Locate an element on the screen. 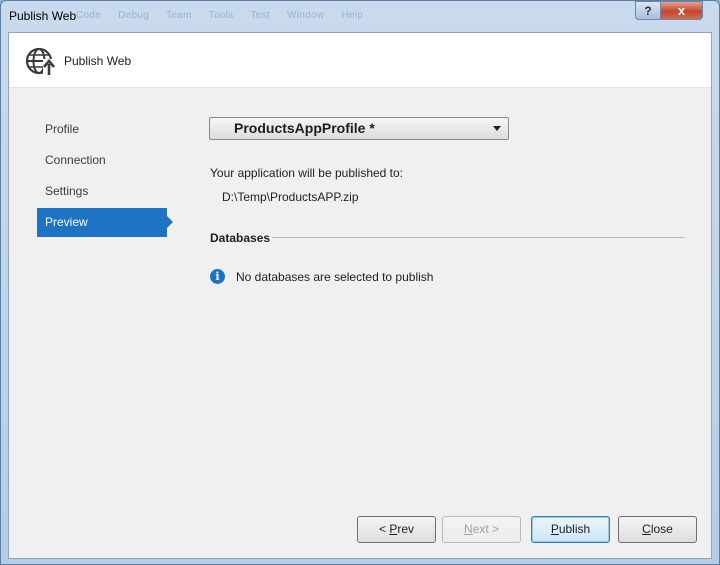  globe-publish-icon is located at coordinates (40, 62).